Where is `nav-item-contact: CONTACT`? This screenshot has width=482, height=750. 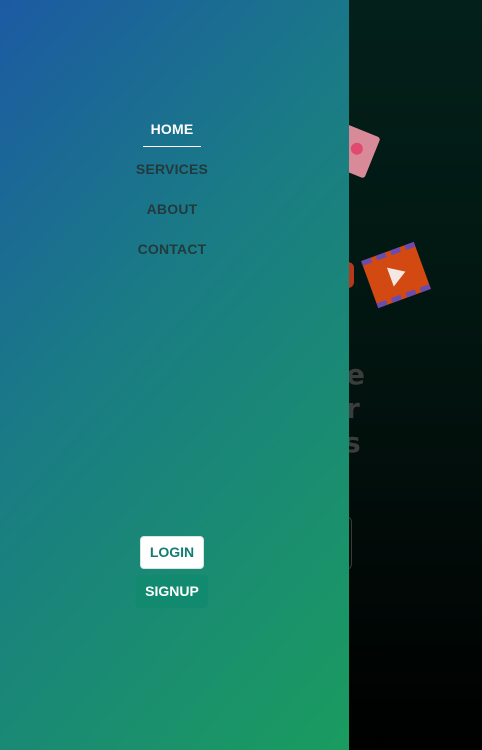 nav-item-contact: CONTACT is located at coordinates (172, 258).